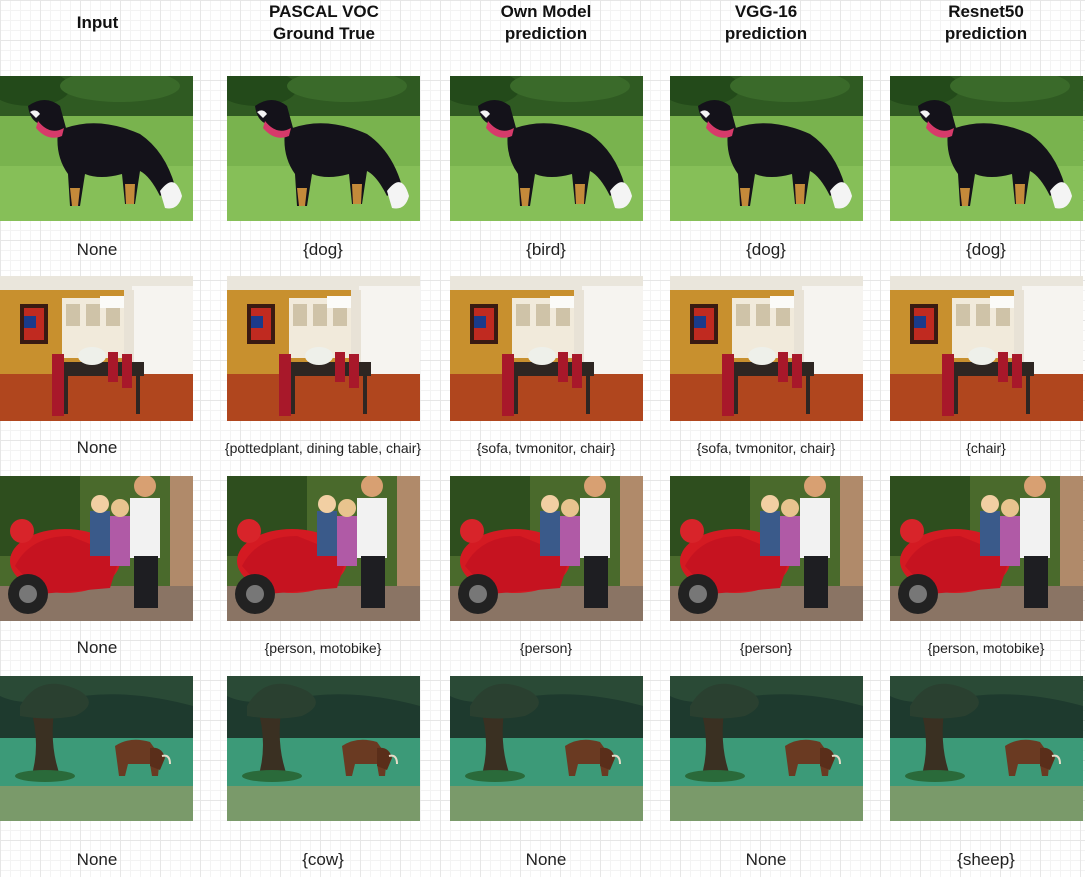 The height and width of the screenshot is (877, 1085). Describe the element at coordinates (986, 859) in the screenshot. I see `prediction-label: {sheep}` at that location.